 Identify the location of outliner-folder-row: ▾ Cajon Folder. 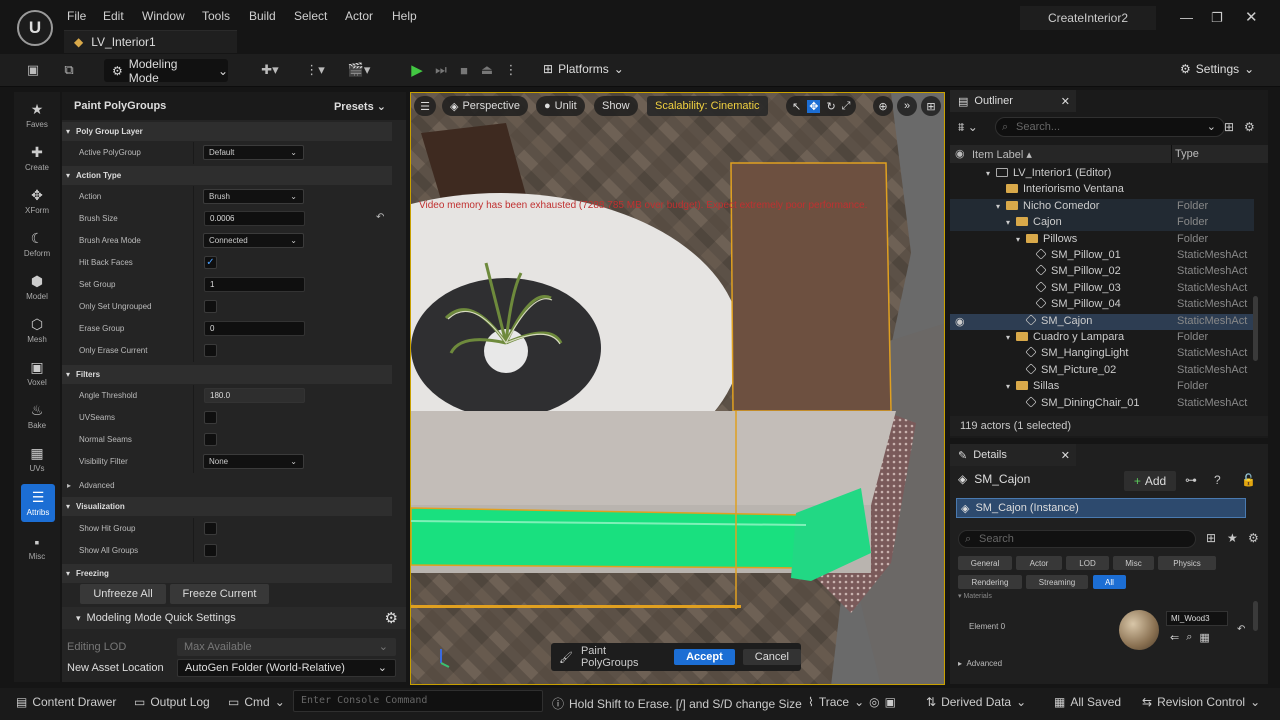
(1102, 223).